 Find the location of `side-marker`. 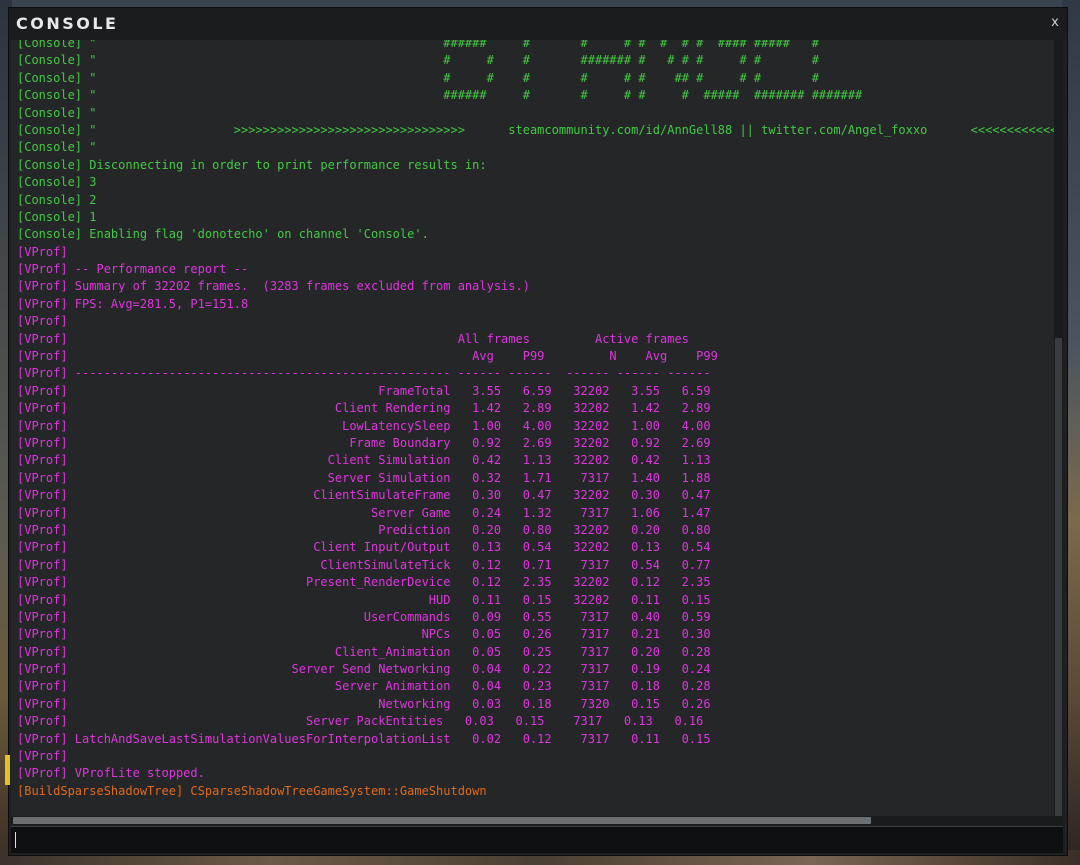

side-marker is located at coordinates (7, 770).